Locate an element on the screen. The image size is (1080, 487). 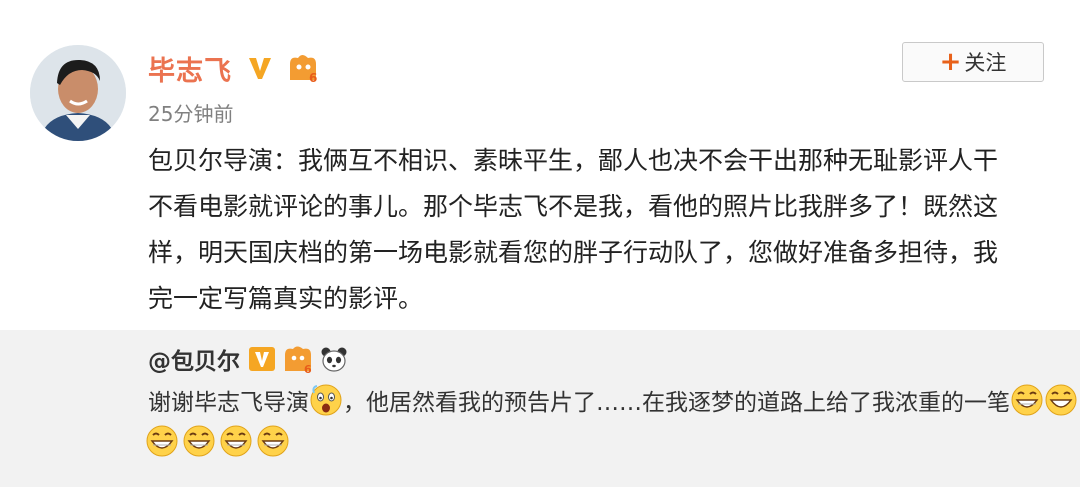
repost-author-row: @包贝尔 6 is located at coordinates (248, 359).